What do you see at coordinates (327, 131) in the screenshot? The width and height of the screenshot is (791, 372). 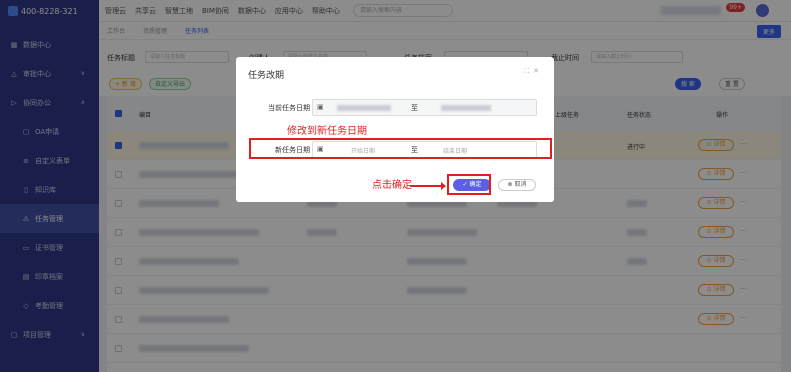 I see `annotation-modify: 修改到新任务日期` at bounding box center [327, 131].